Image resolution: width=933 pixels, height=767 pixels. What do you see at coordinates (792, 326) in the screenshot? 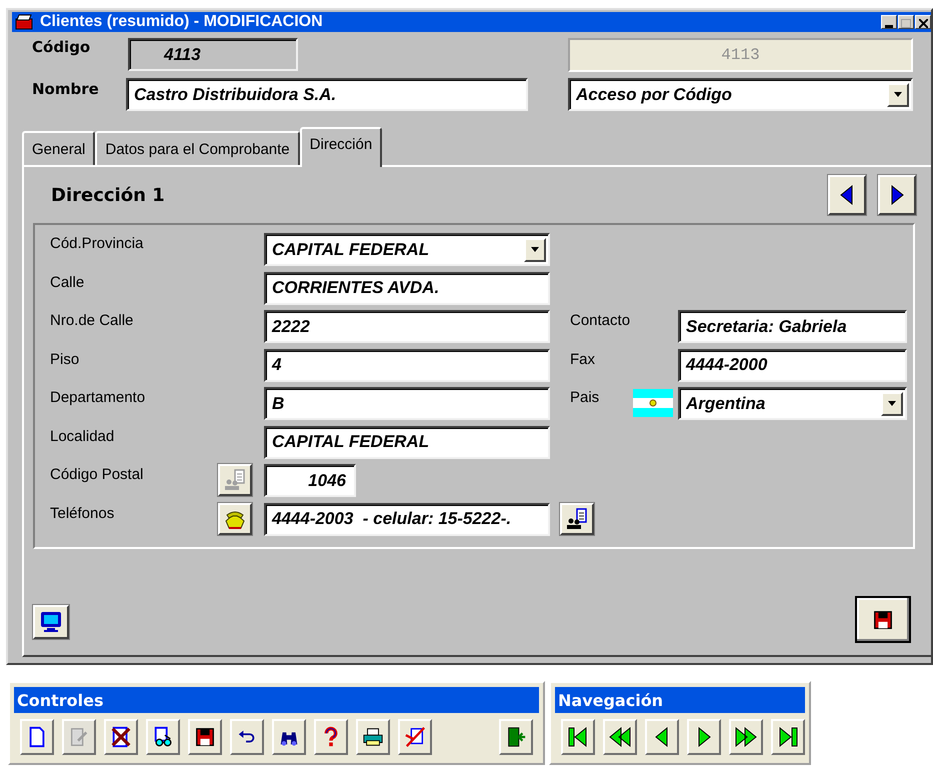
I see `input-field: Secretaria: Gabriela` at bounding box center [792, 326].